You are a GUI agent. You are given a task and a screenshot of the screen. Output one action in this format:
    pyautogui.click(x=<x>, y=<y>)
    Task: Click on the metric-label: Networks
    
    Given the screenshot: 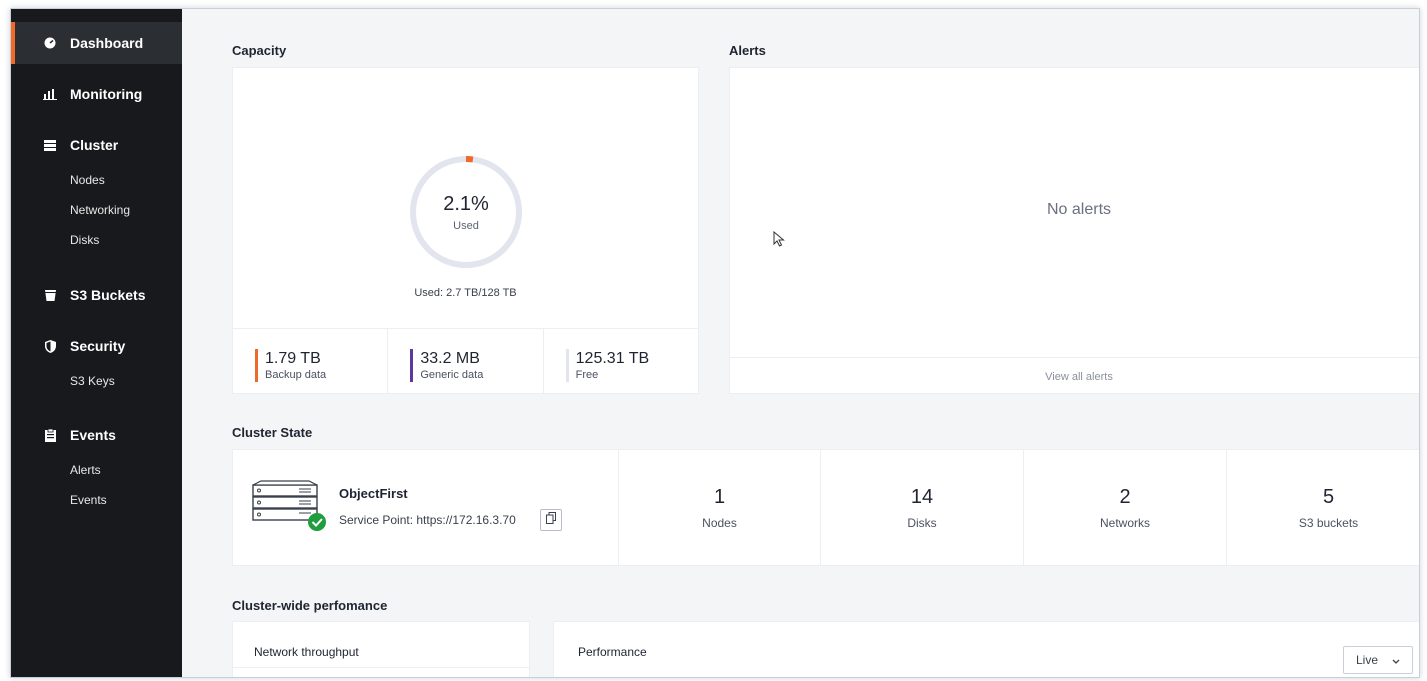 What is the action you would take?
    pyautogui.click(x=1124, y=523)
    